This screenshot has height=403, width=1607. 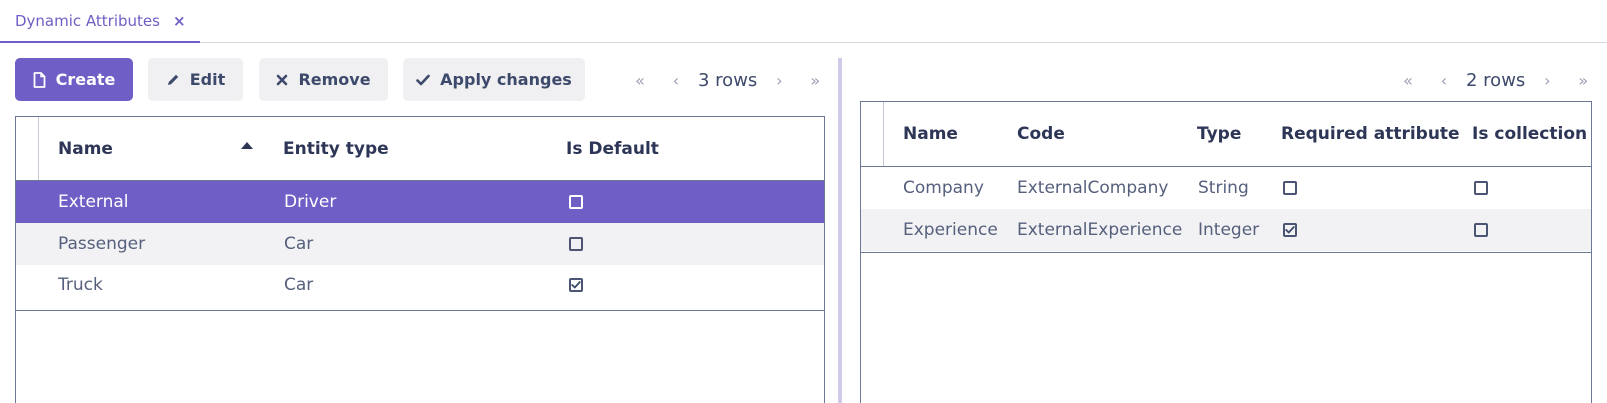 I want to click on table-header: Name Entity type Is Default, so click(x=420, y=149).